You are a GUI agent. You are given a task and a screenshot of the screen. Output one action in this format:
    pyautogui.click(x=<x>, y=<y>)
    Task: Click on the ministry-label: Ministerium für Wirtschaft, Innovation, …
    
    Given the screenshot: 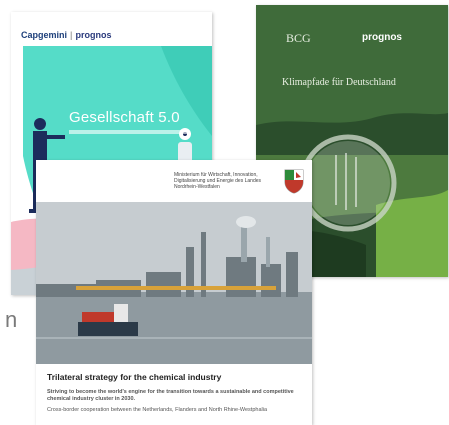 What is the action you would take?
    pyautogui.click(x=218, y=181)
    